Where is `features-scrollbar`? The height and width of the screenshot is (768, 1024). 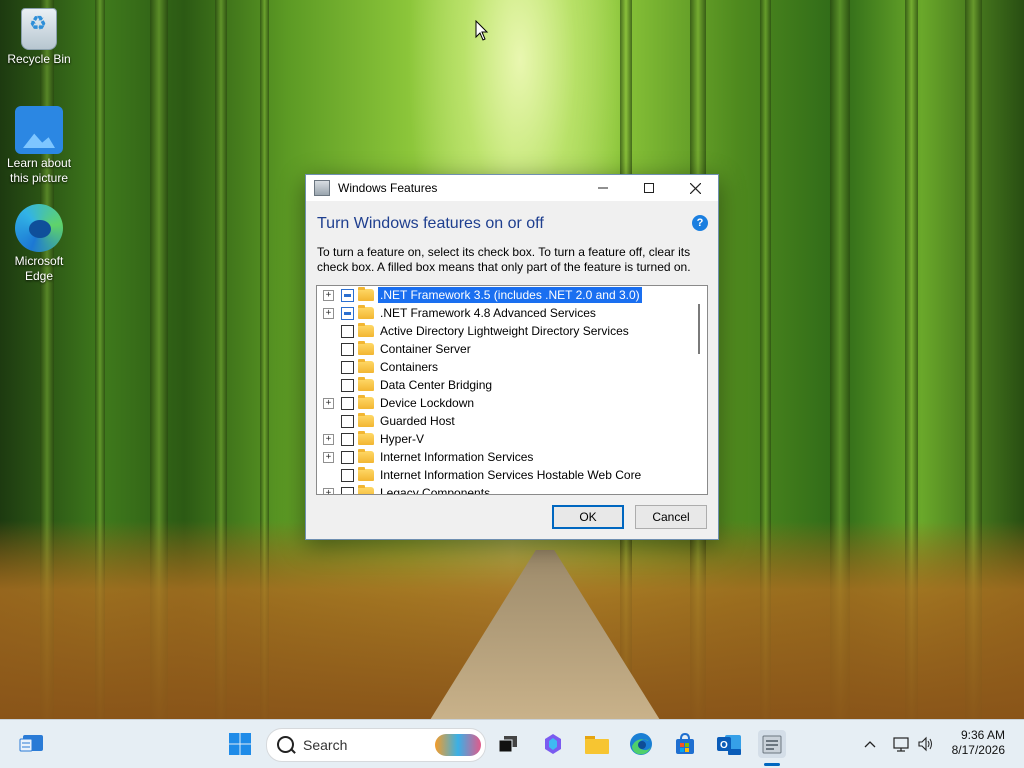
features-scrollbar is located at coordinates (699, 390).